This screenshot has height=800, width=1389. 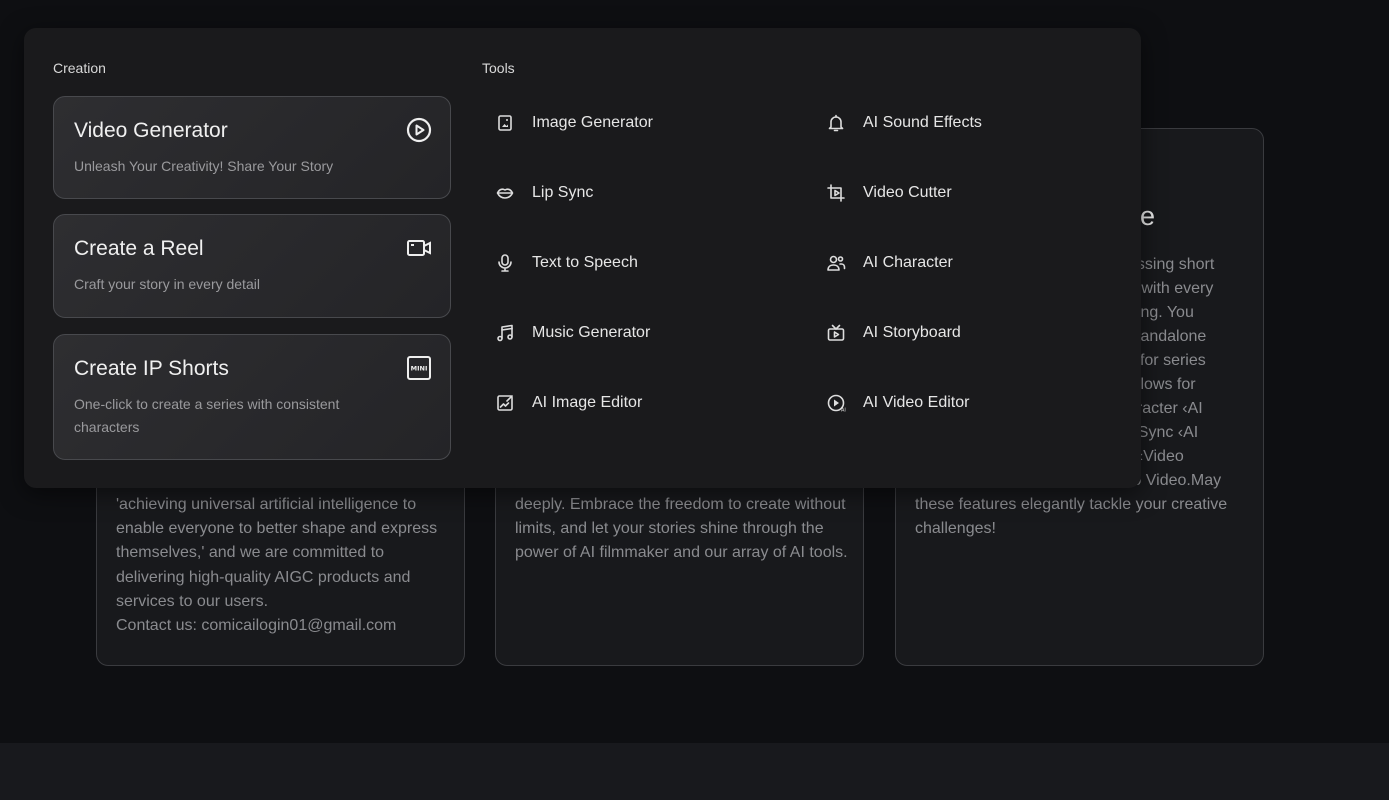 I want to click on microphone-icon, so click(x=505, y=263).